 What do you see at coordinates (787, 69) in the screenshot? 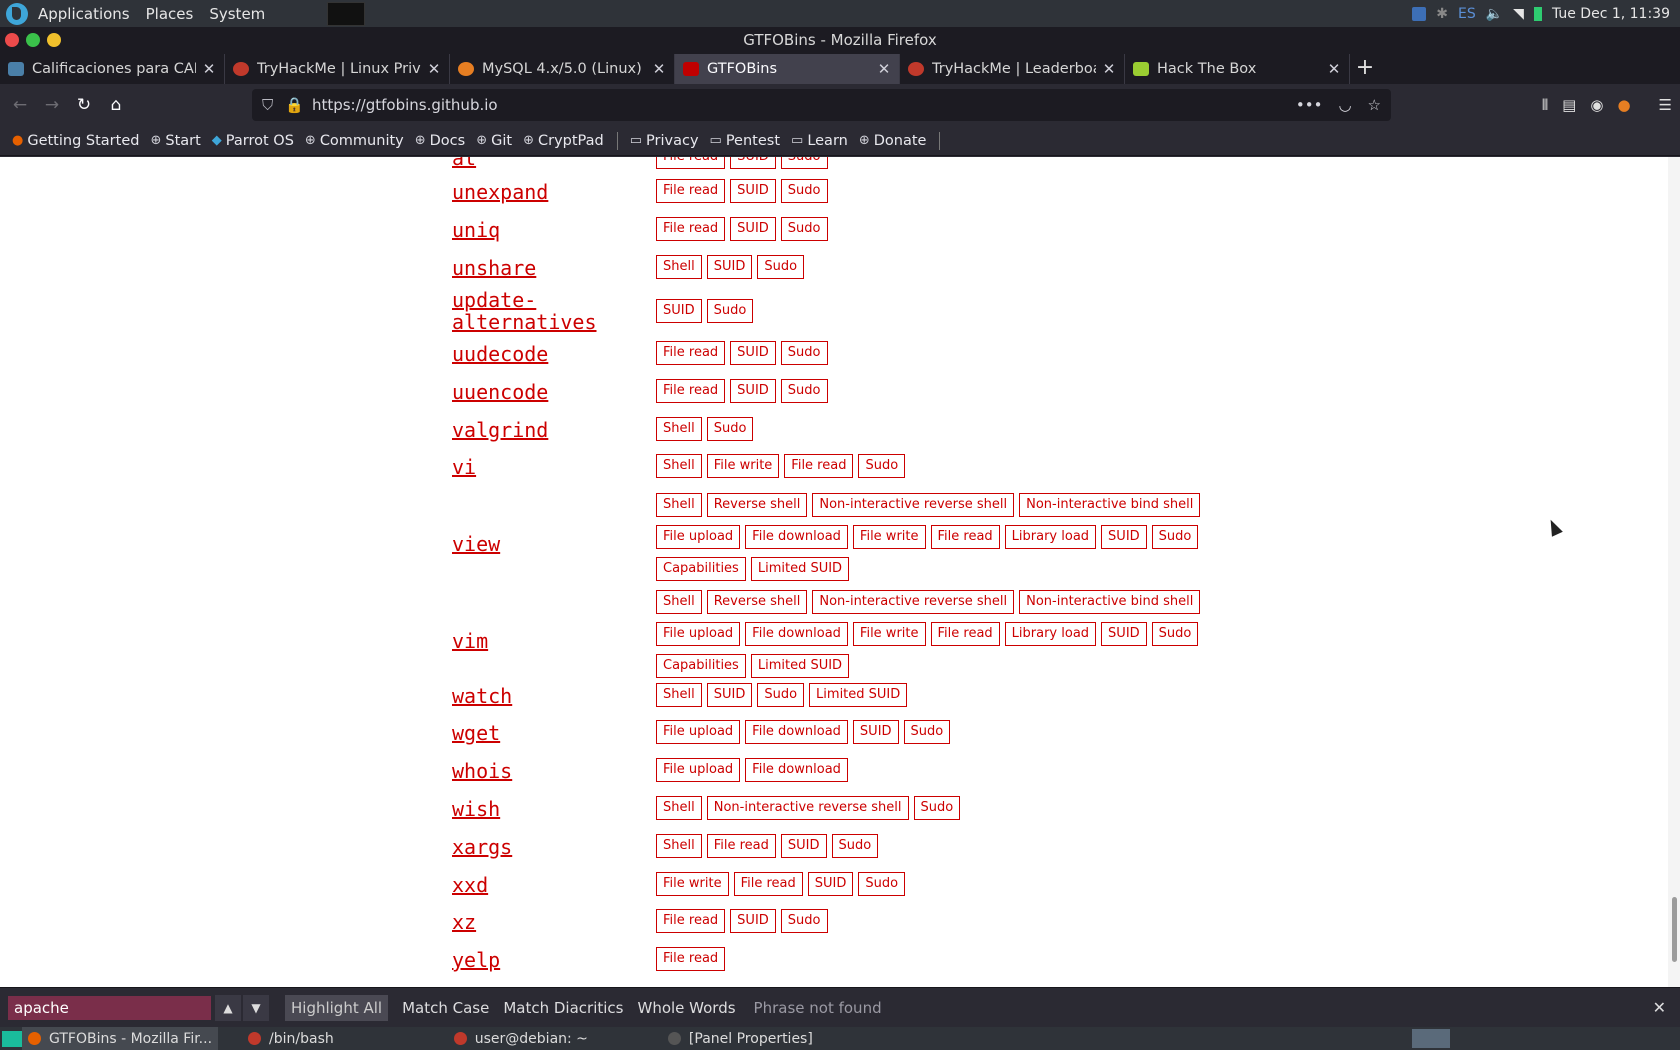
I see `tab-gtfobins: GTFOBins ✕` at bounding box center [787, 69].